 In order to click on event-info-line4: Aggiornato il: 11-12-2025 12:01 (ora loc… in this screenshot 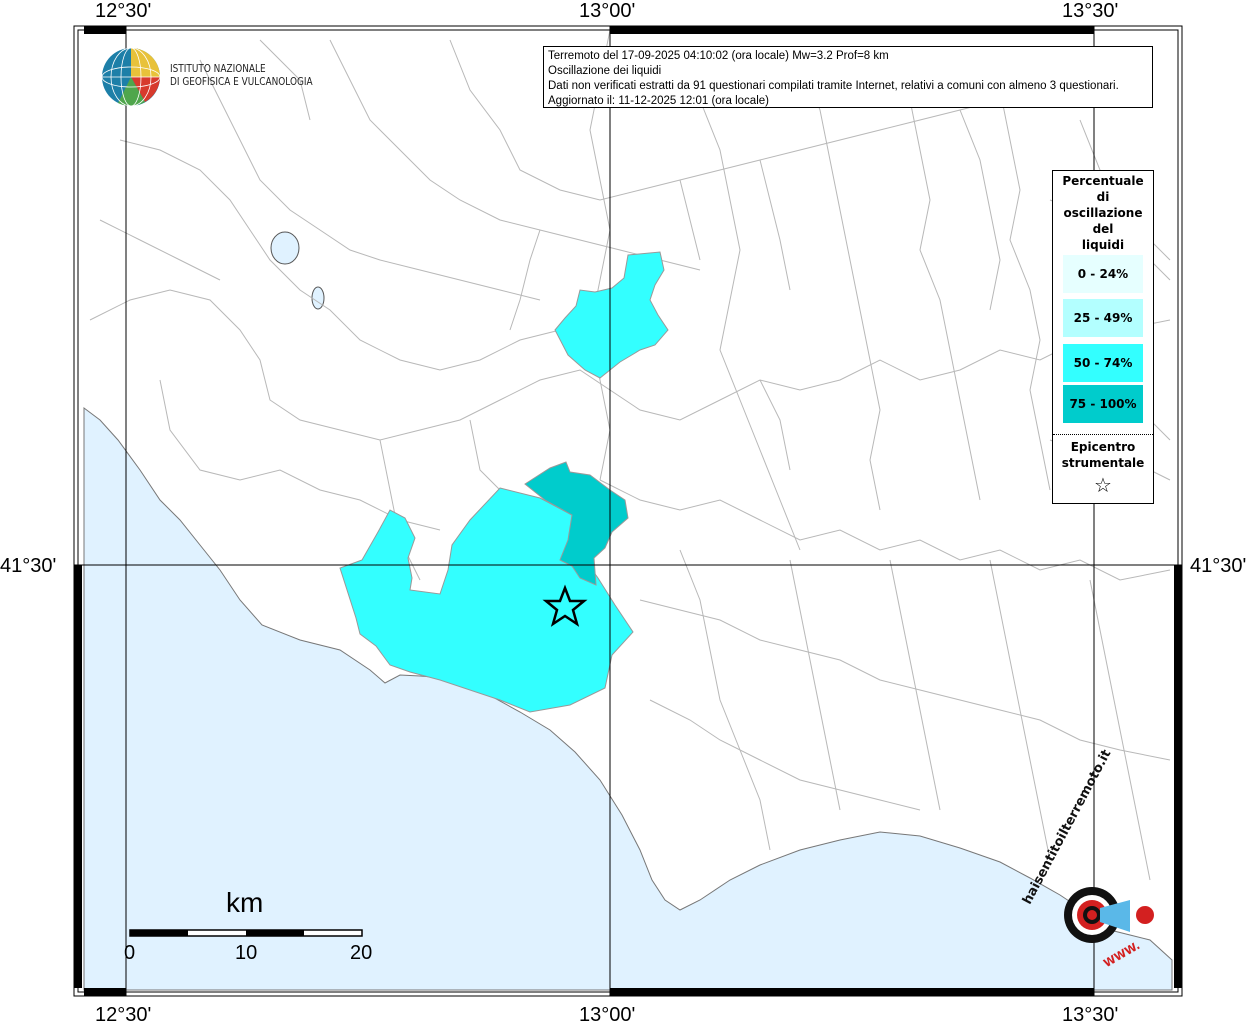, I will do `click(658, 101)`.